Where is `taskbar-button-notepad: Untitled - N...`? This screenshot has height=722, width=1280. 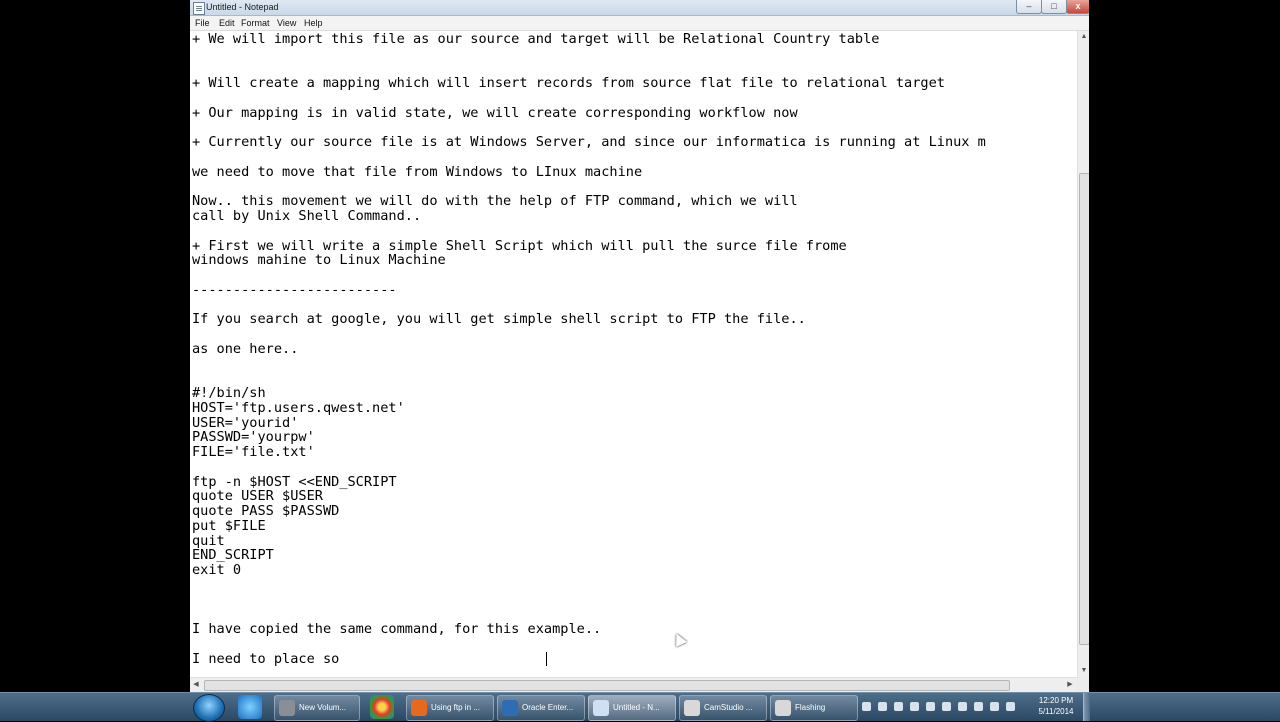 taskbar-button-notepad: Untitled - N... is located at coordinates (632, 708).